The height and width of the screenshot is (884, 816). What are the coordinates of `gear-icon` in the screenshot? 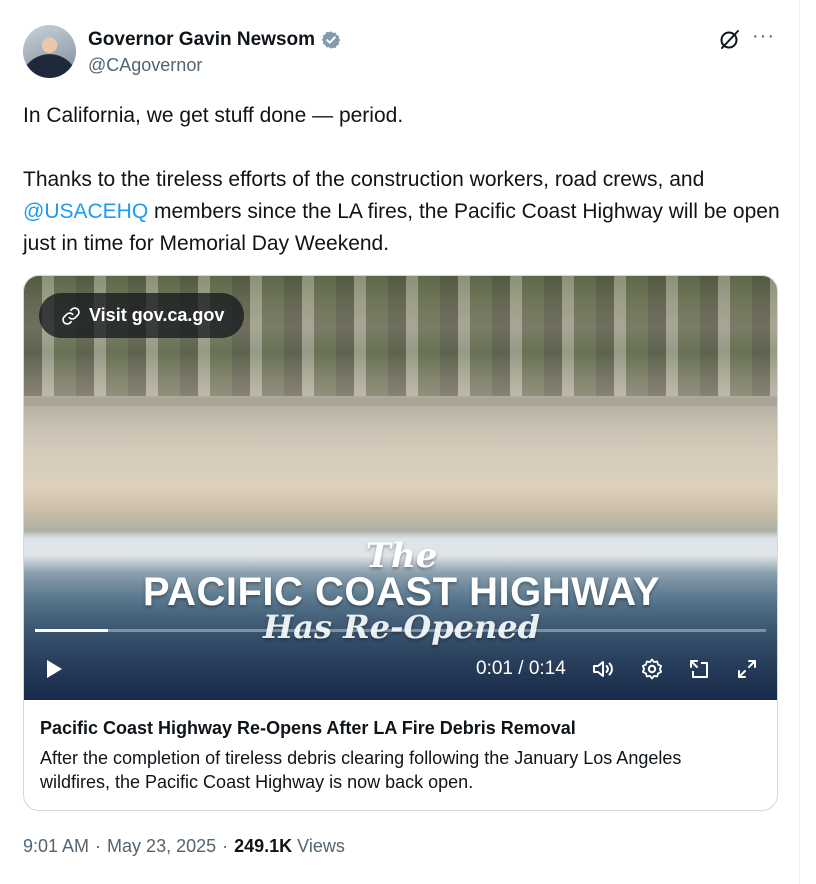 It's located at (652, 669).